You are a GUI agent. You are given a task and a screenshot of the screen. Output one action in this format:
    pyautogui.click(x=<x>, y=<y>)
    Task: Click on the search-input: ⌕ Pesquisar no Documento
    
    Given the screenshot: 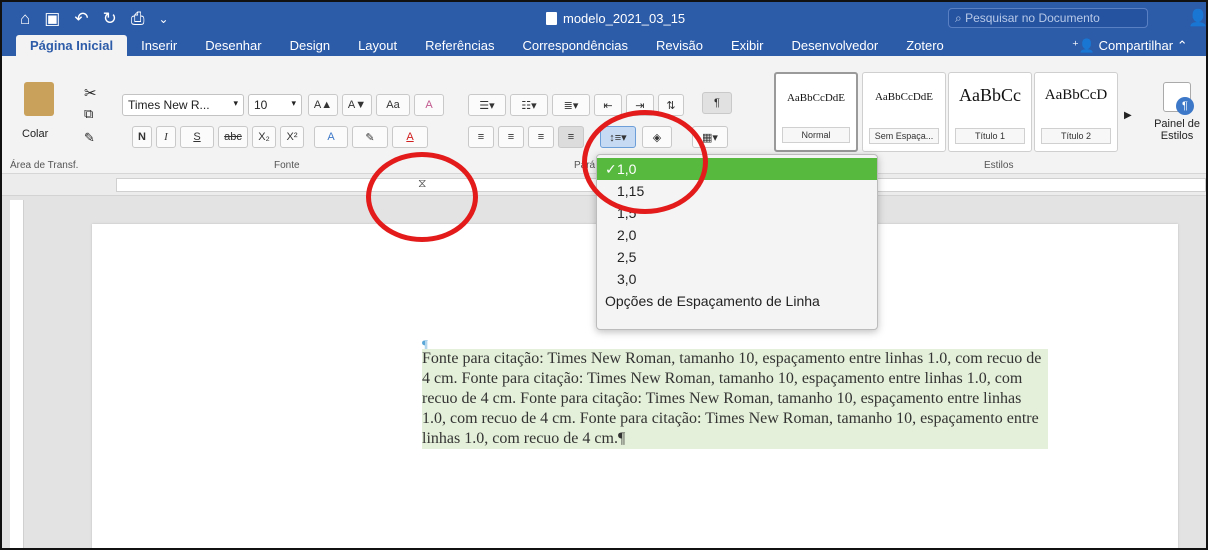 What is the action you would take?
    pyautogui.click(x=1048, y=18)
    